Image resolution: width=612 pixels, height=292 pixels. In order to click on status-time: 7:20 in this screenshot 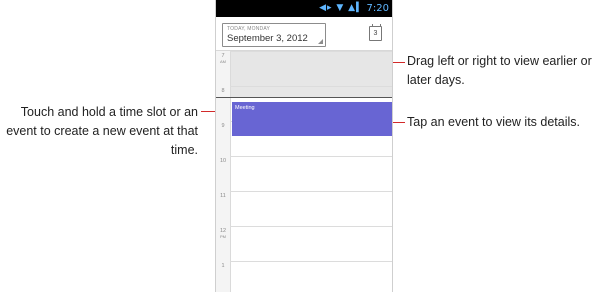, I will do `click(377, 8)`.